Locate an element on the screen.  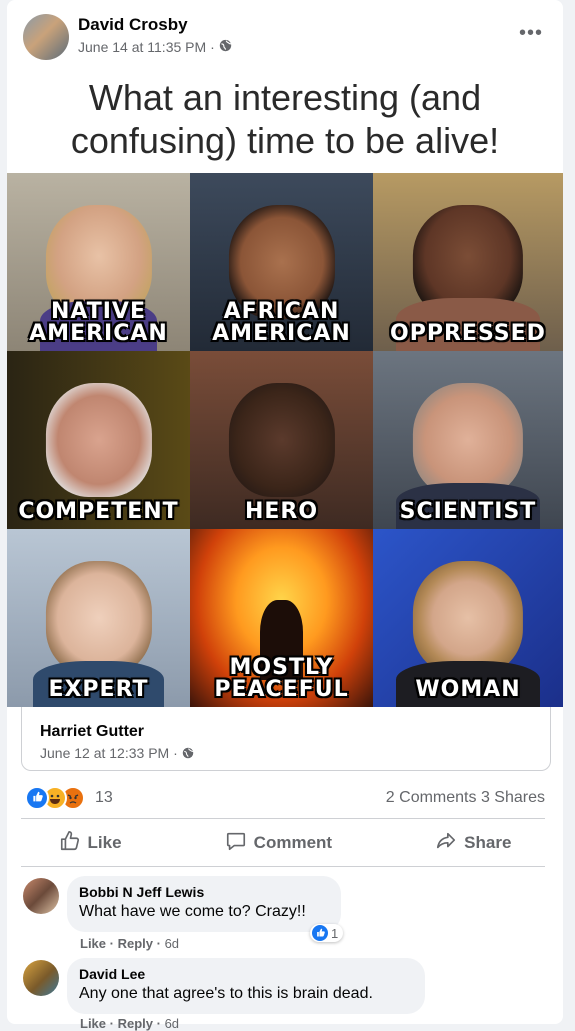
meme-tile-7: EXPERT is located at coordinates (98, 618).